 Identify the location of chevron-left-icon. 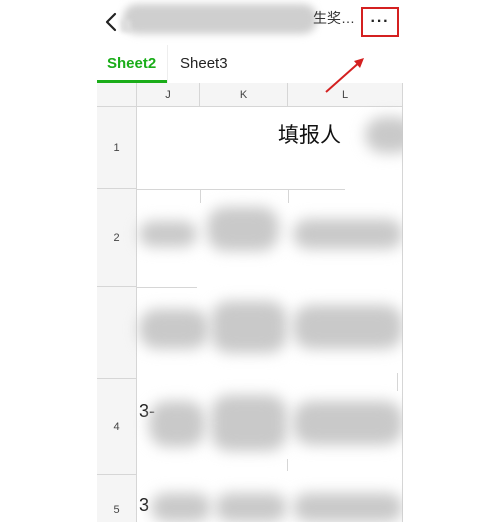
(111, 22).